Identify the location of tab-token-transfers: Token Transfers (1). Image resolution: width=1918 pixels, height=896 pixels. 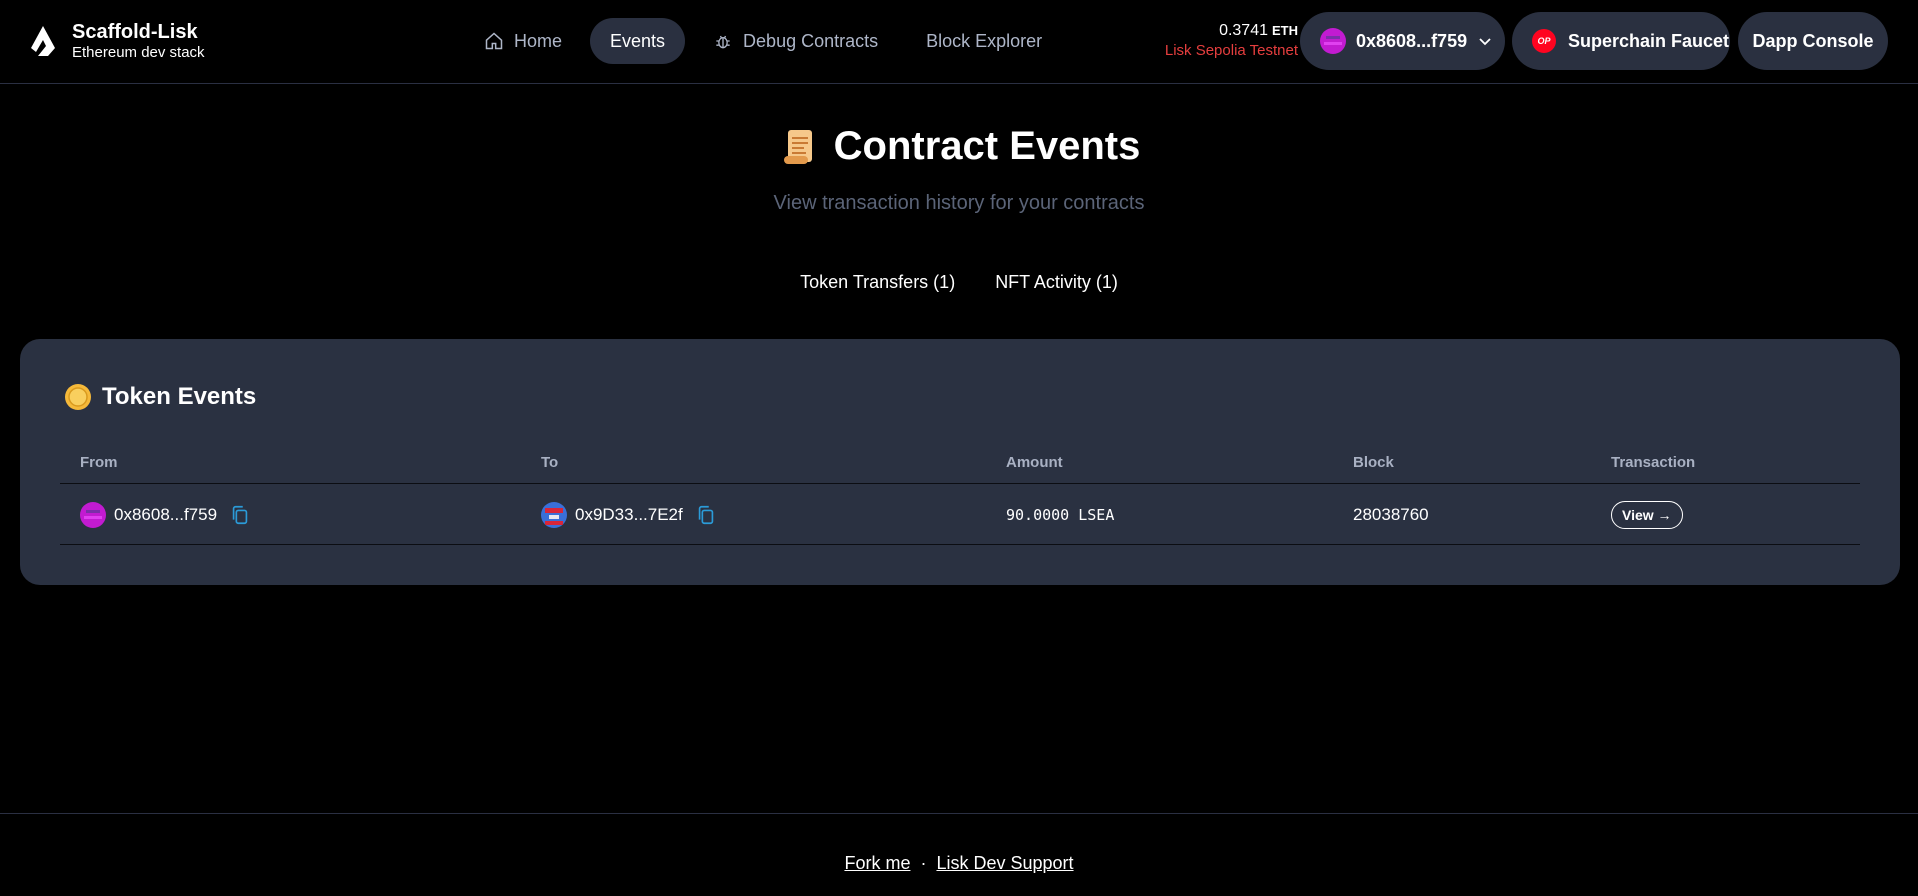
(877, 282).